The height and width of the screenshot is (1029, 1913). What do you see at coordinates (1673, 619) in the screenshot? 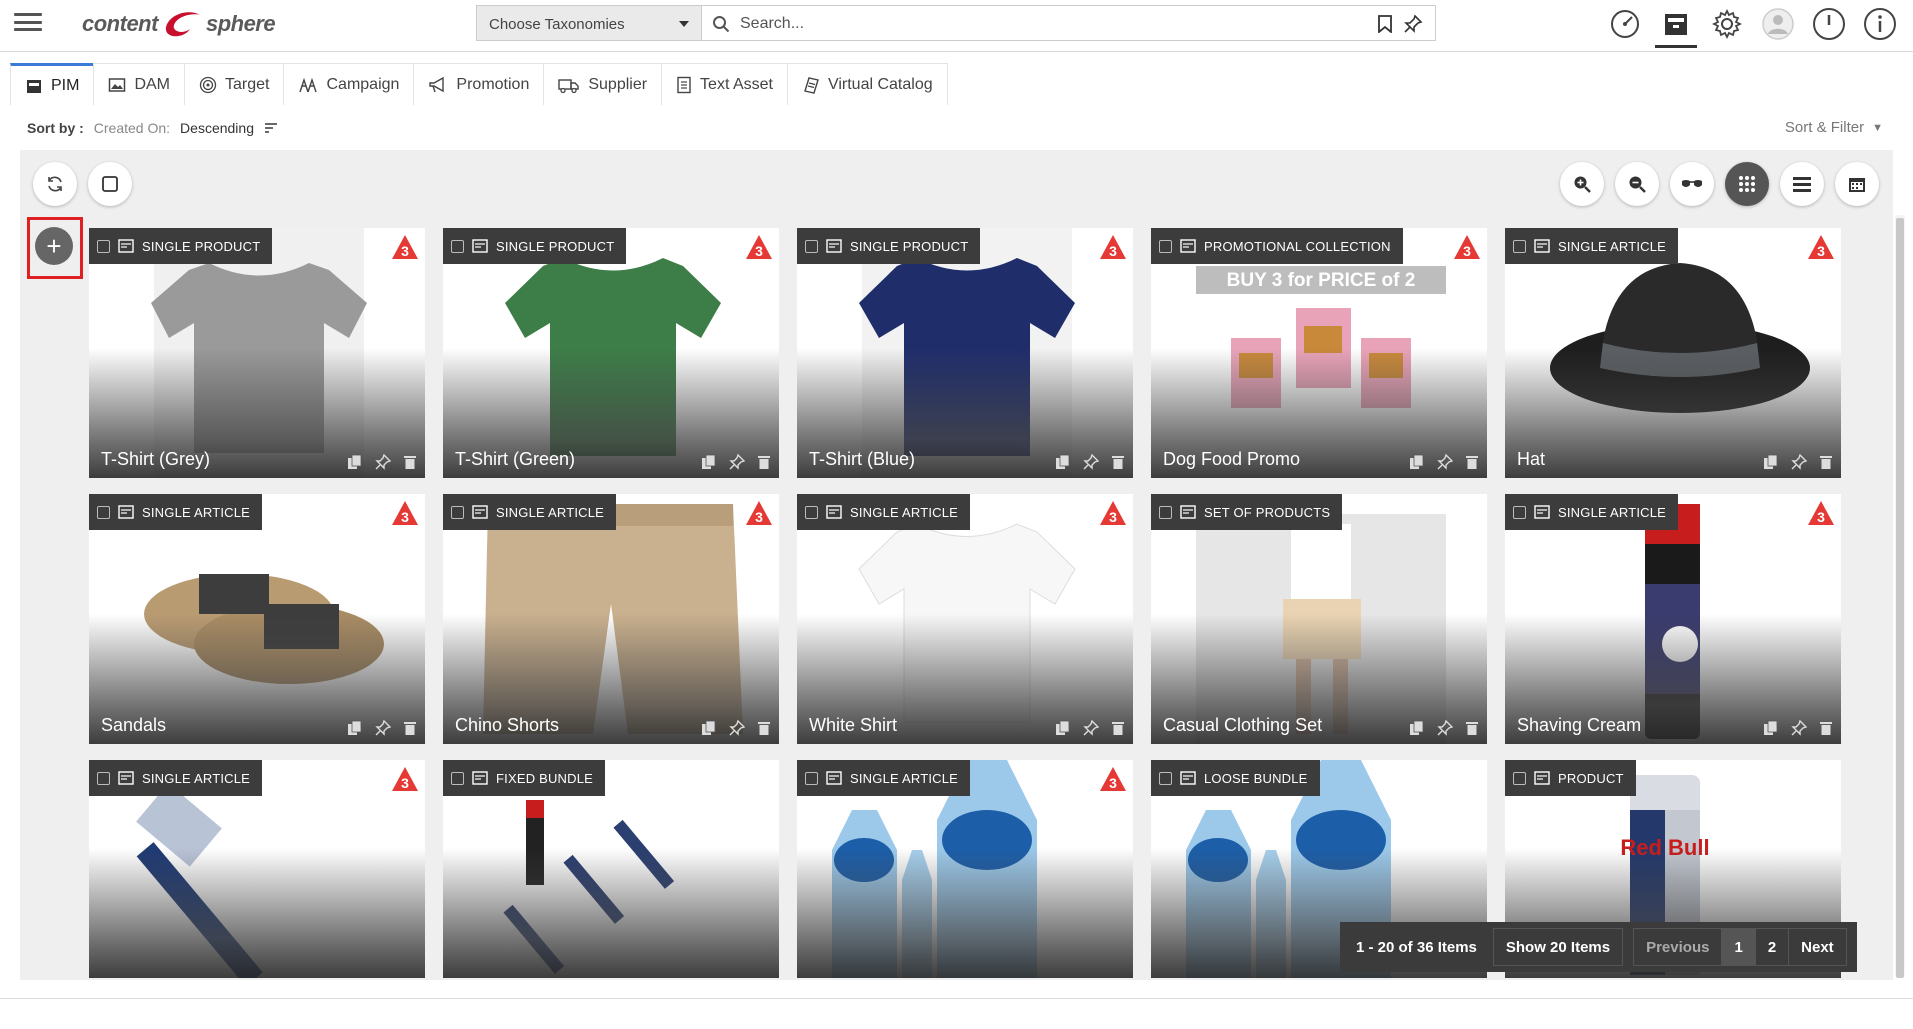
I see `product-card: SINGLE ARTICLE 3 Shaving Cream` at bounding box center [1673, 619].